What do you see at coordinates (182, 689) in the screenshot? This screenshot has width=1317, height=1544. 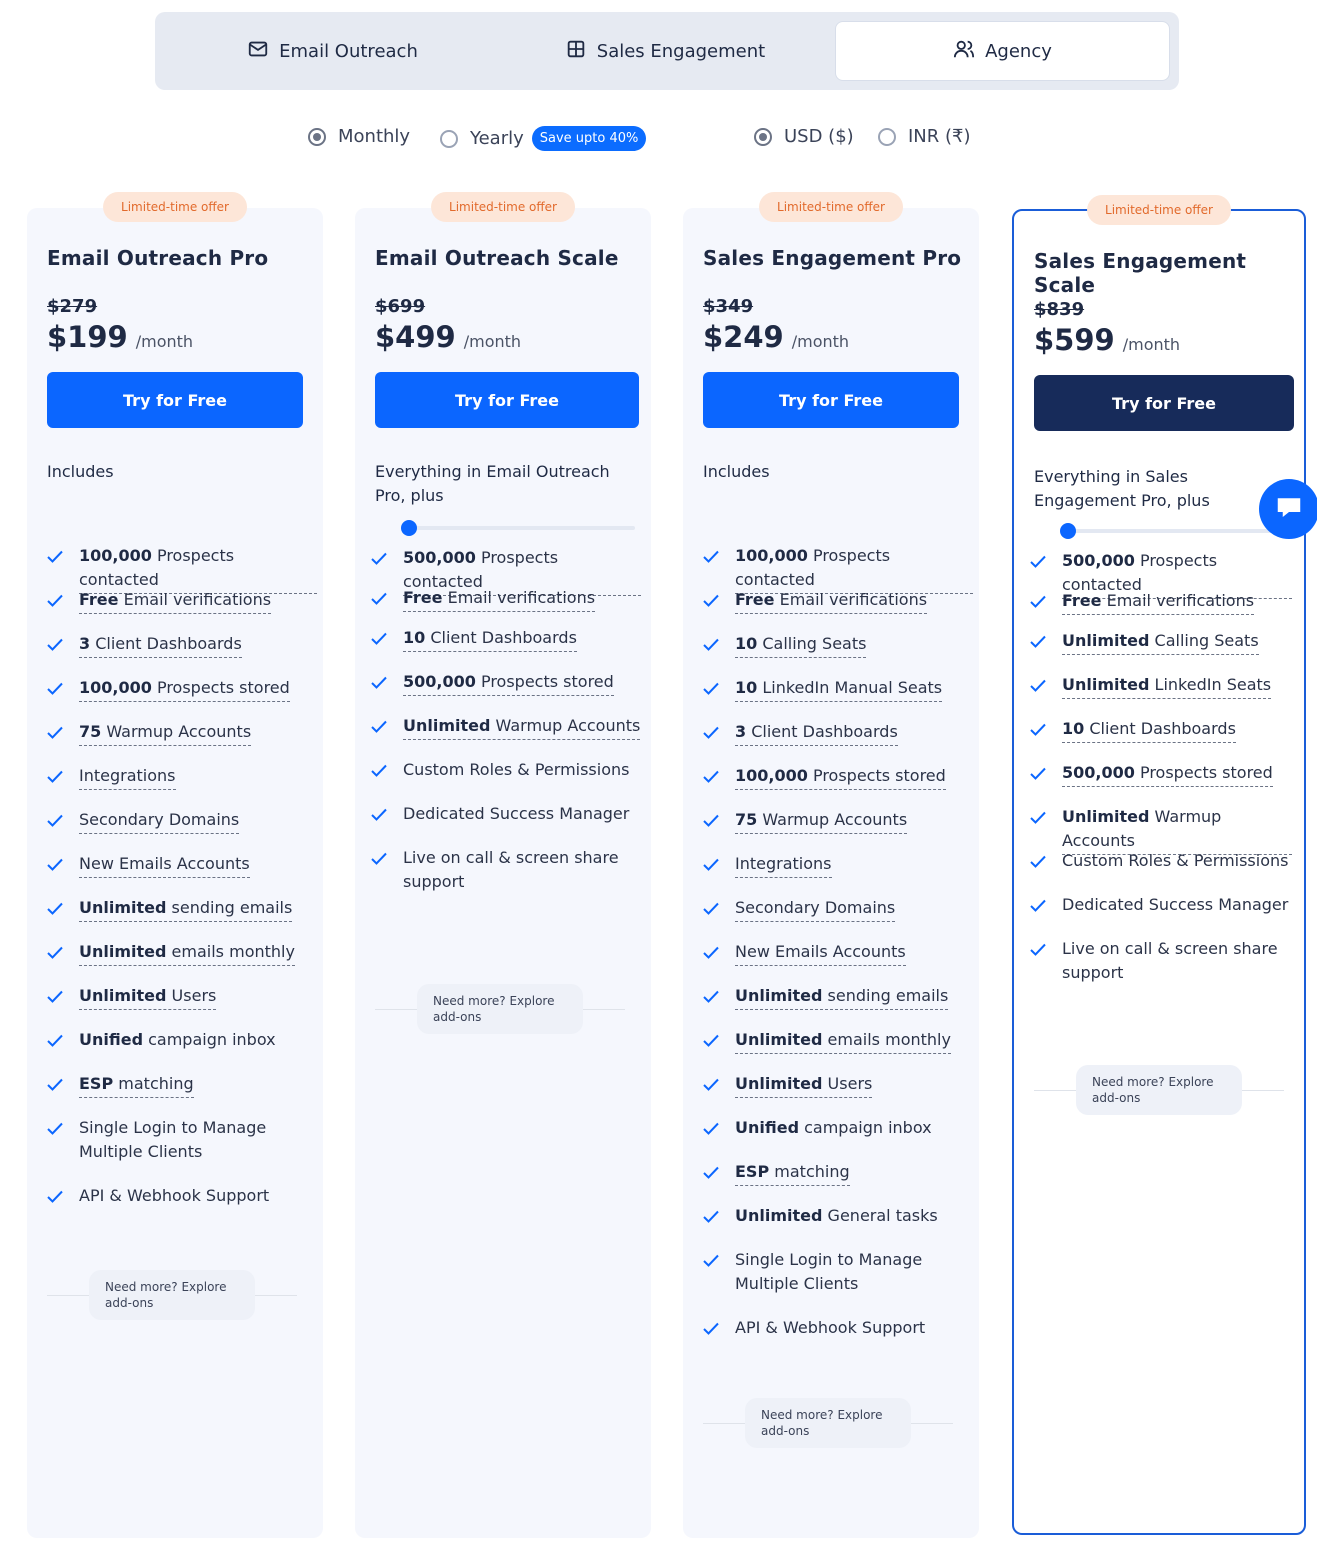 I see `feature-item: 100,000 Prospects stored` at bounding box center [182, 689].